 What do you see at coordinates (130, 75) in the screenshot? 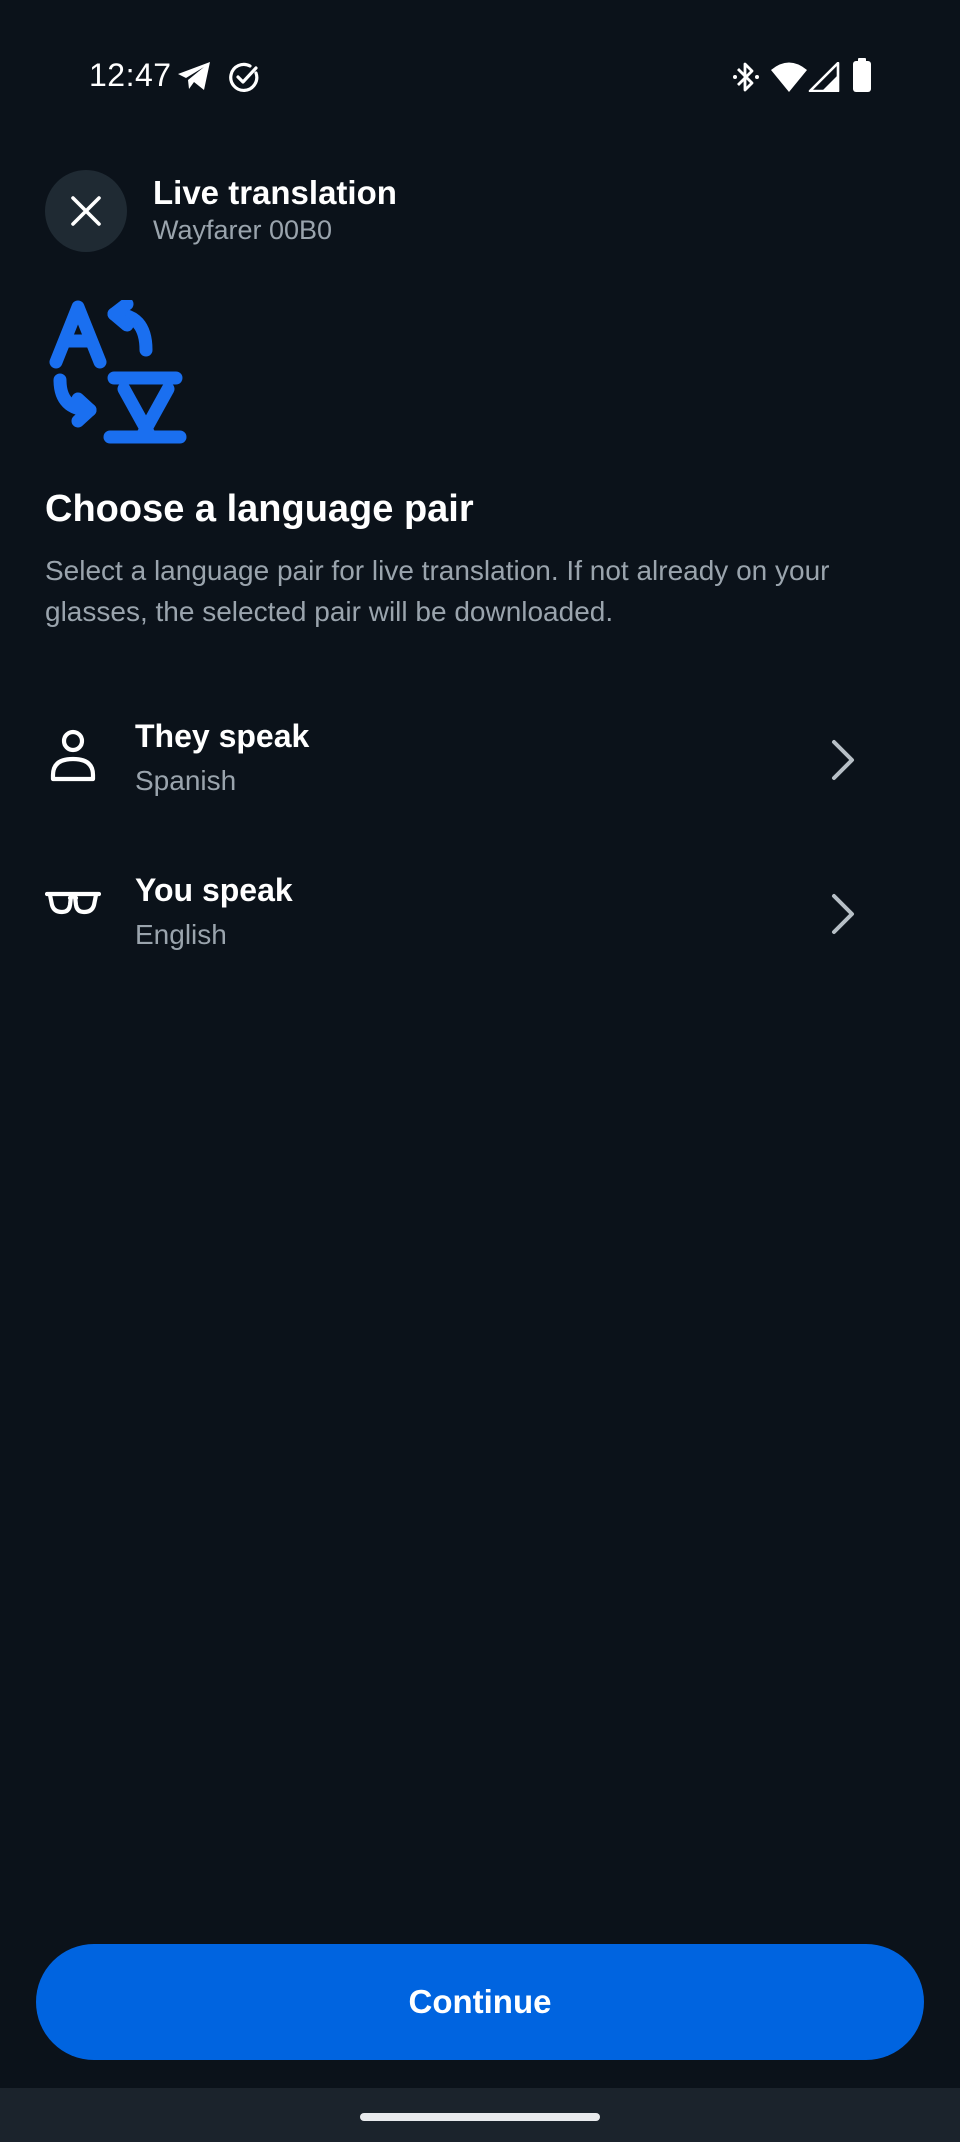
I see `status-time: 12:47` at bounding box center [130, 75].